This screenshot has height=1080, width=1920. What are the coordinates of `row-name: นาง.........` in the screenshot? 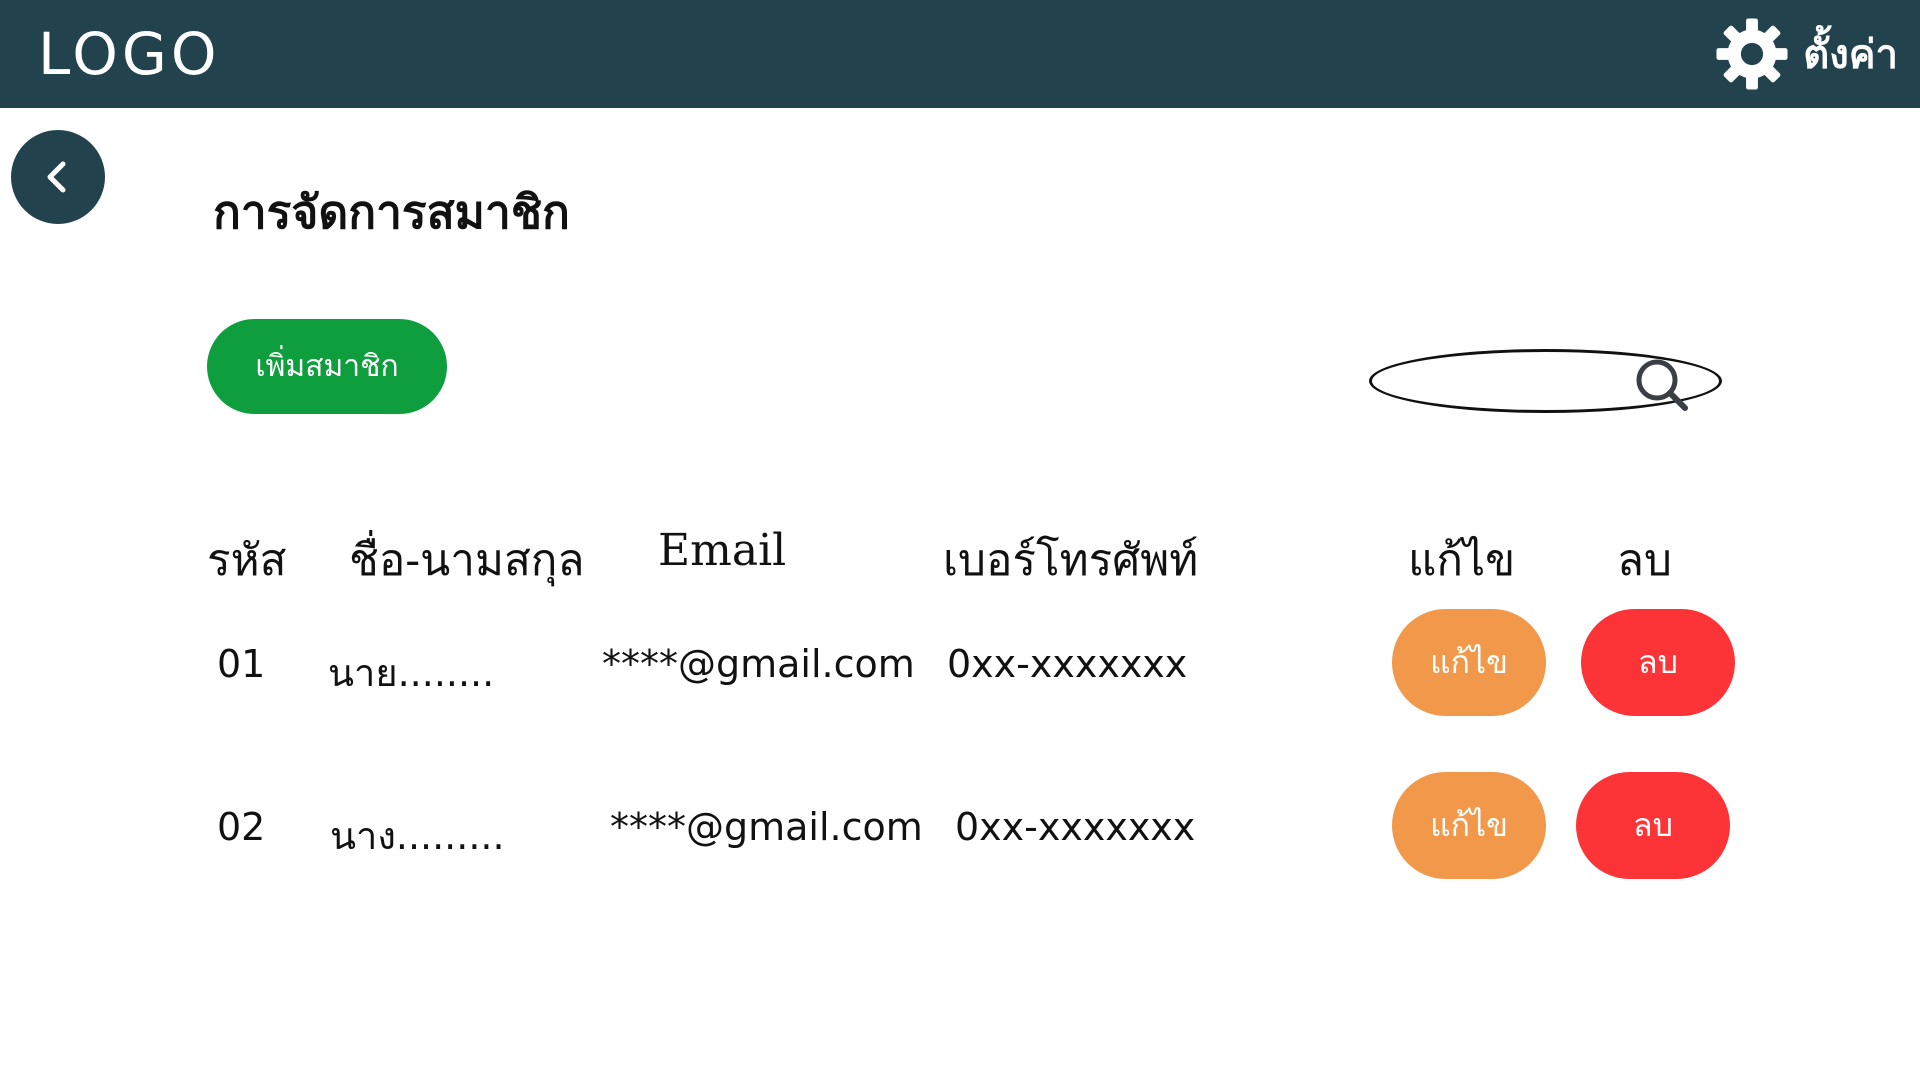 It's located at (417, 836).